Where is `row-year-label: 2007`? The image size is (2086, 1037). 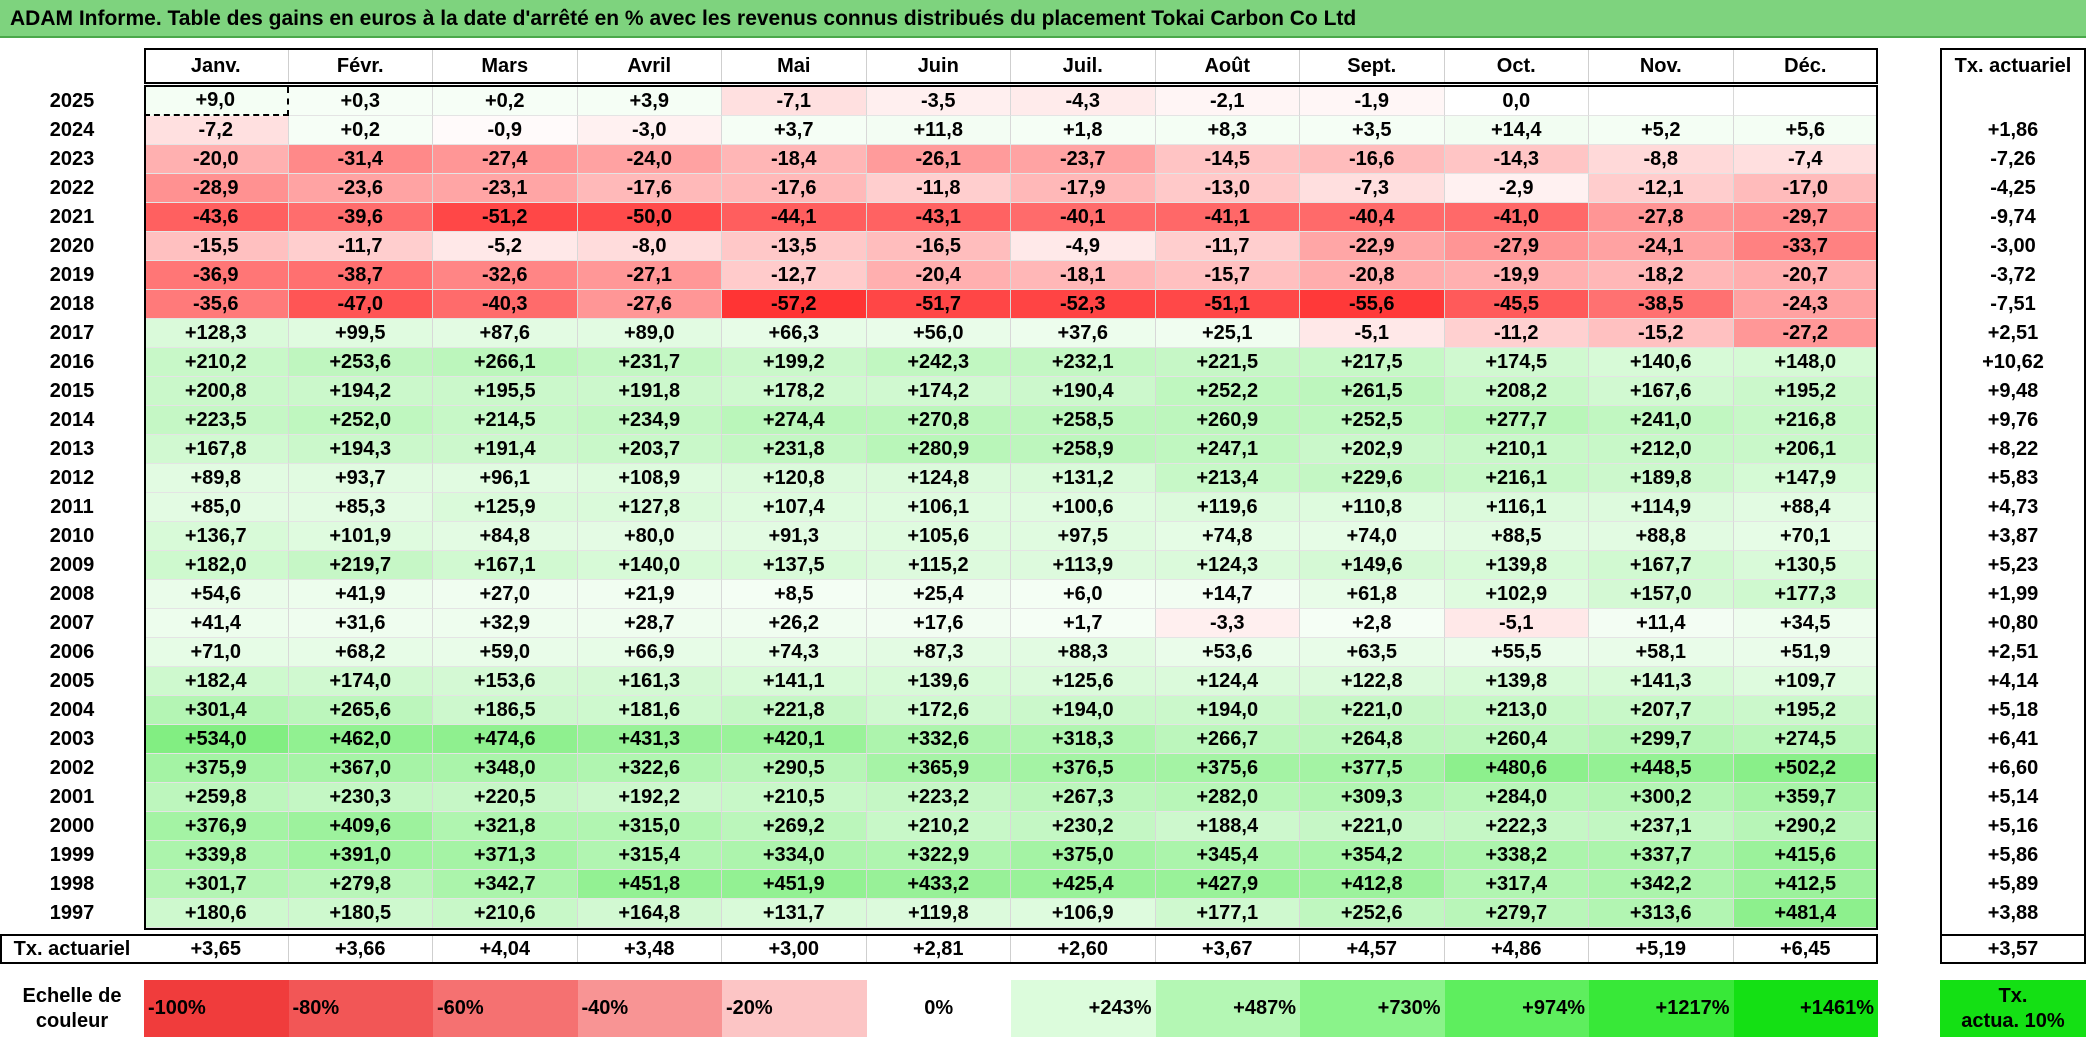 row-year-label: 2007 is located at coordinates (72, 623).